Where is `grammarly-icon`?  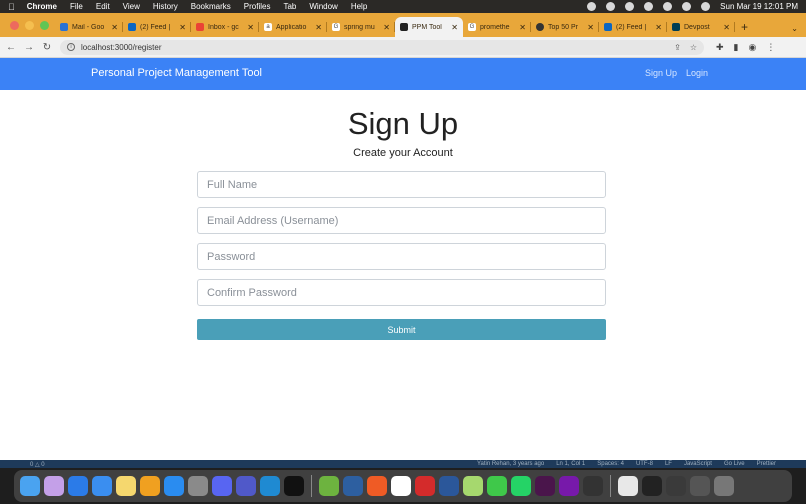 grammarly-icon is located at coordinates (611, 6).